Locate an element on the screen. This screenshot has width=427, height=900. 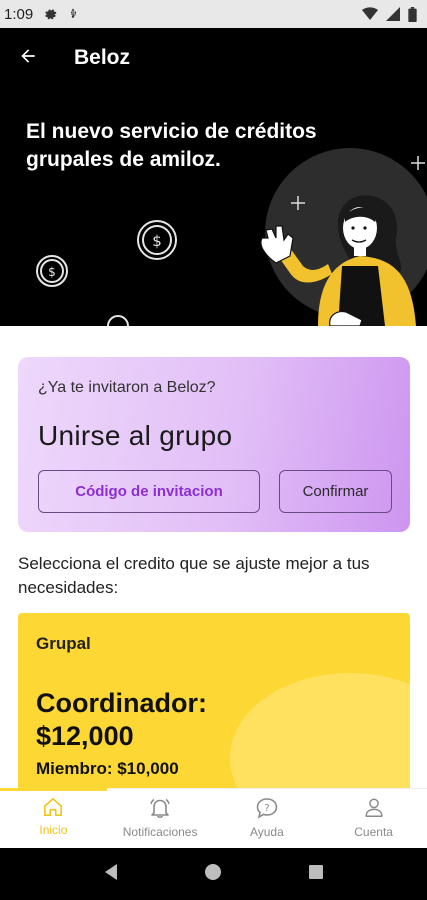
home-icon is located at coordinates (53, 807).